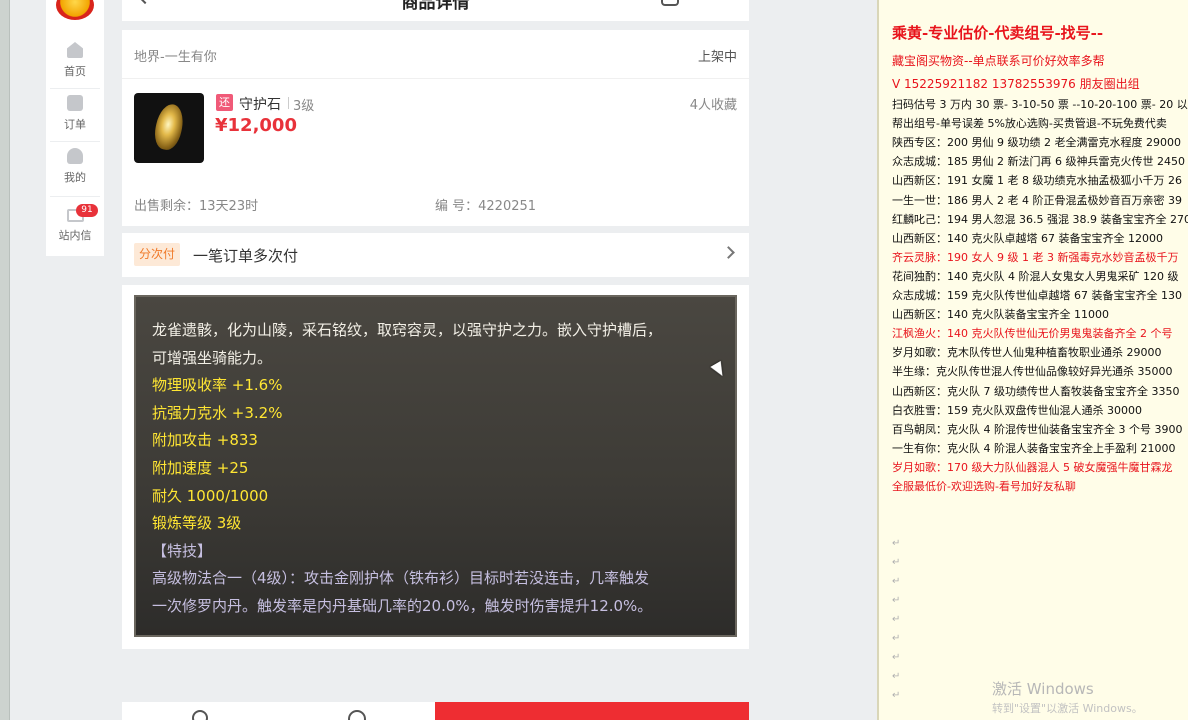  I want to click on activation-watermark-sub: 转到"设置"以激活 Windows。, so click(1067, 708).